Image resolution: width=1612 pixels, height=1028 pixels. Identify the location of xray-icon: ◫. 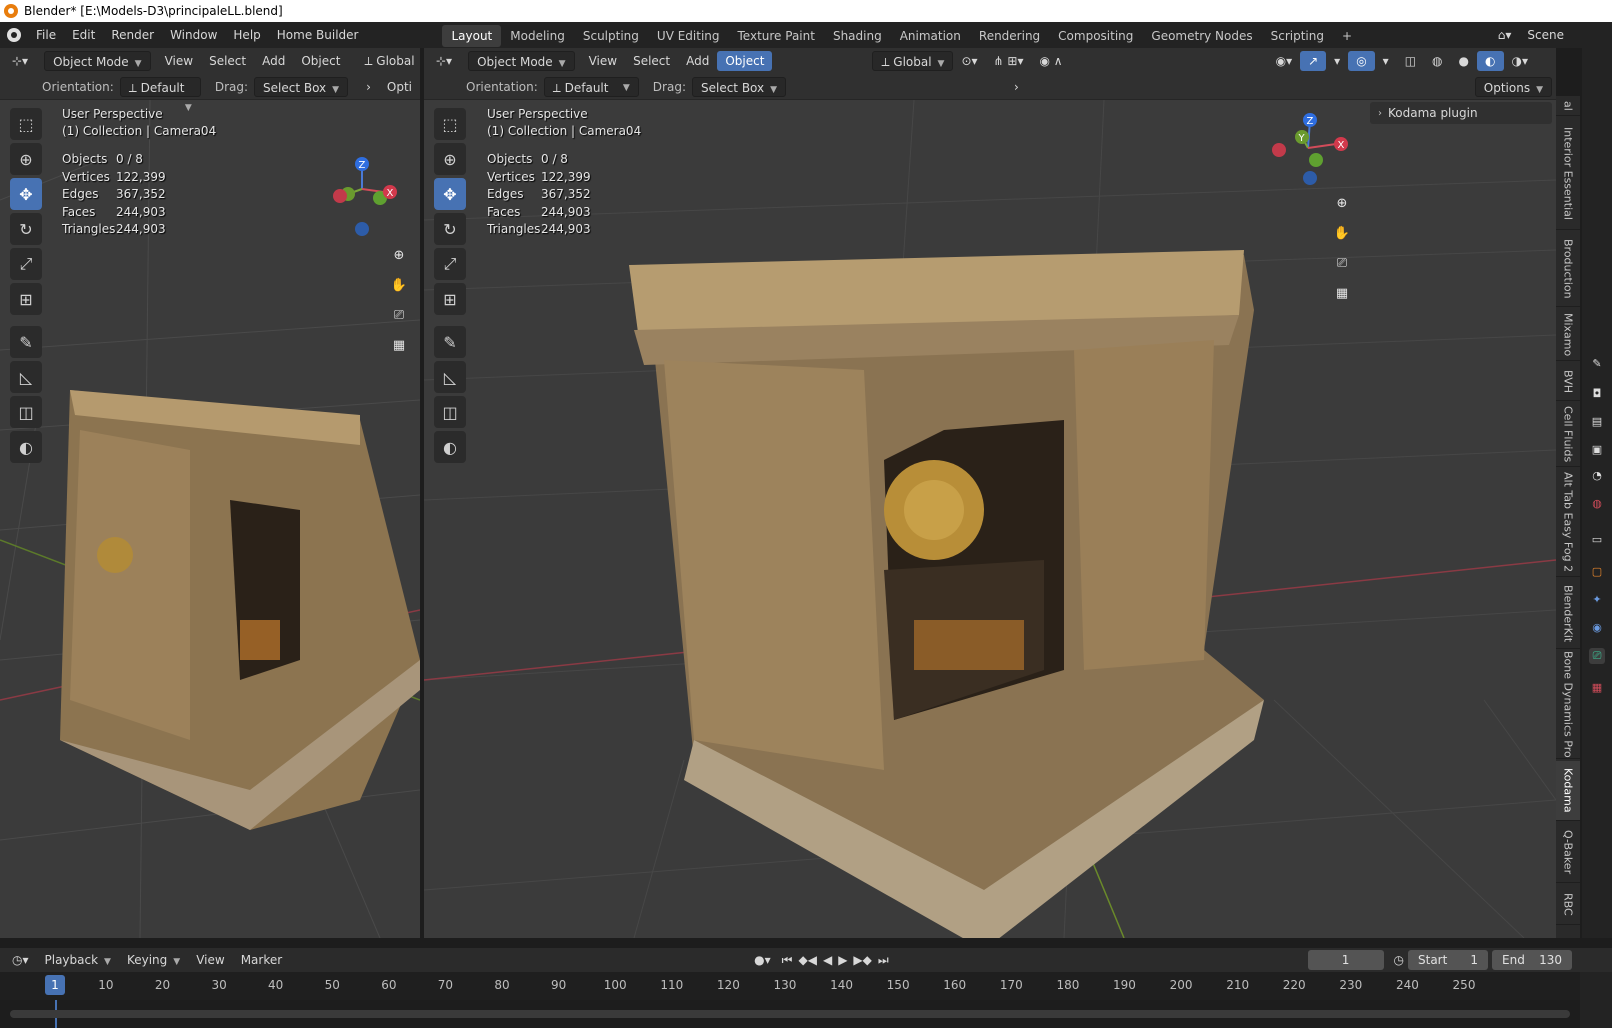
(1410, 61).